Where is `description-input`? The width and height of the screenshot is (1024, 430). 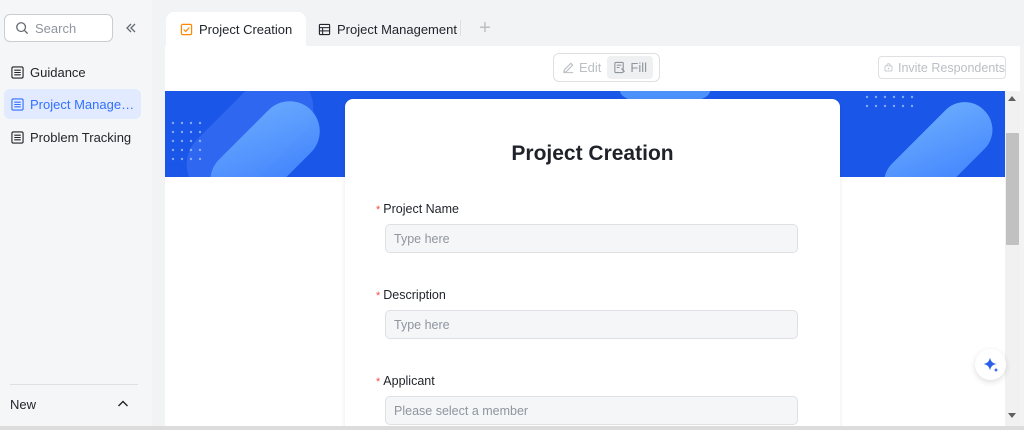 description-input is located at coordinates (591, 324).